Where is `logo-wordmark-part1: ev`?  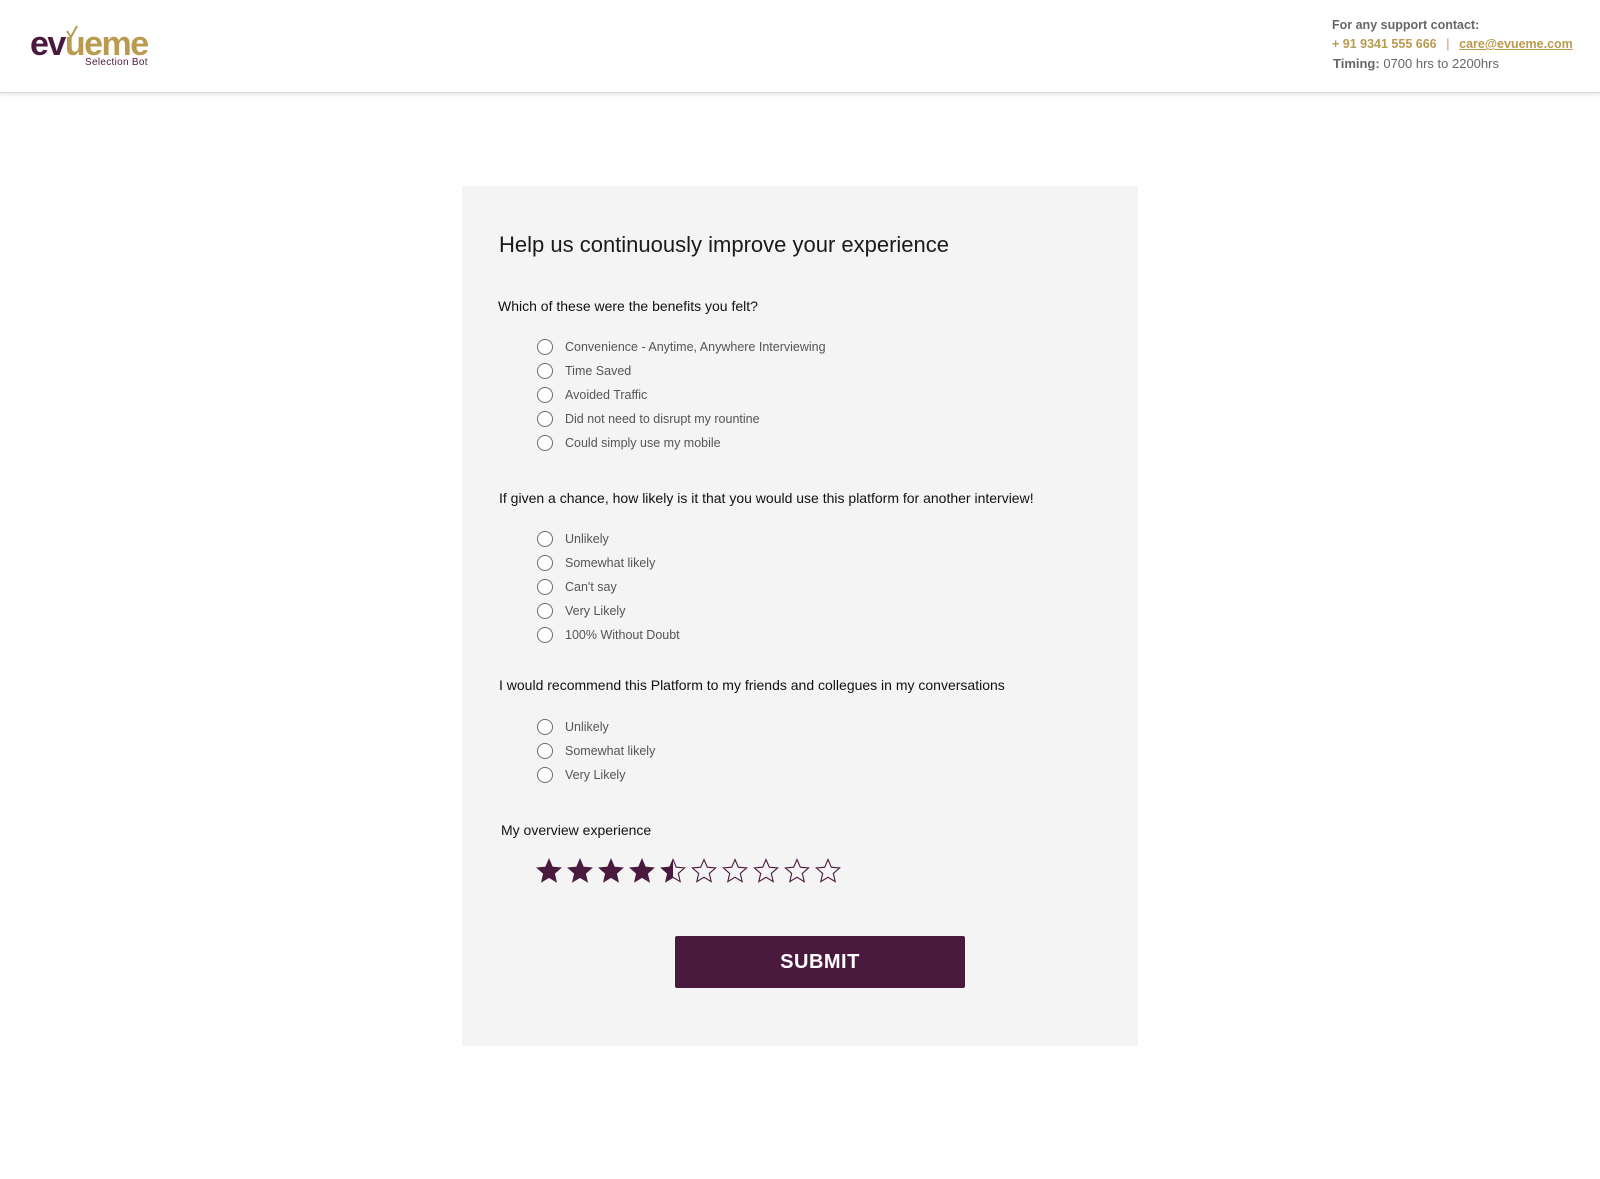 logo-wordmark-part1: ev is located at coordinates (48, 44).